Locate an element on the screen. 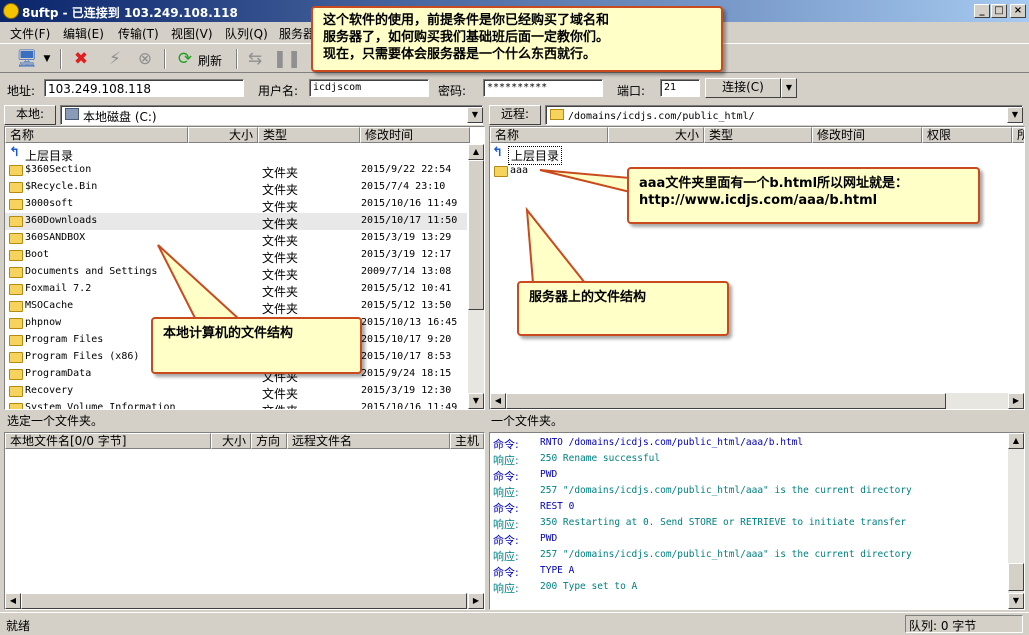 The image size is (1029, 635). port-label: 端口: is located at coordinates (631, 91).